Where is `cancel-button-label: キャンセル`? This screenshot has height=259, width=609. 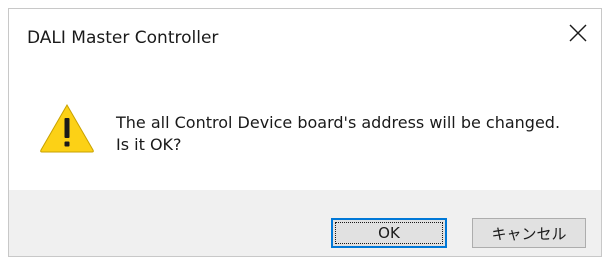
cancel-button-label: キャンセル is located at coordinates (529, 233).